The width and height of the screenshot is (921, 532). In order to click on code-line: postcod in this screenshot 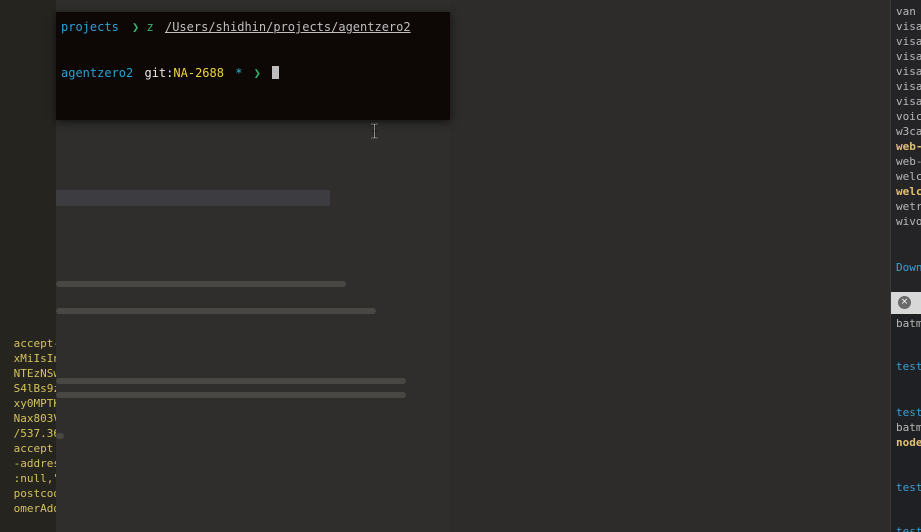, I will do `click(34, 493)`.